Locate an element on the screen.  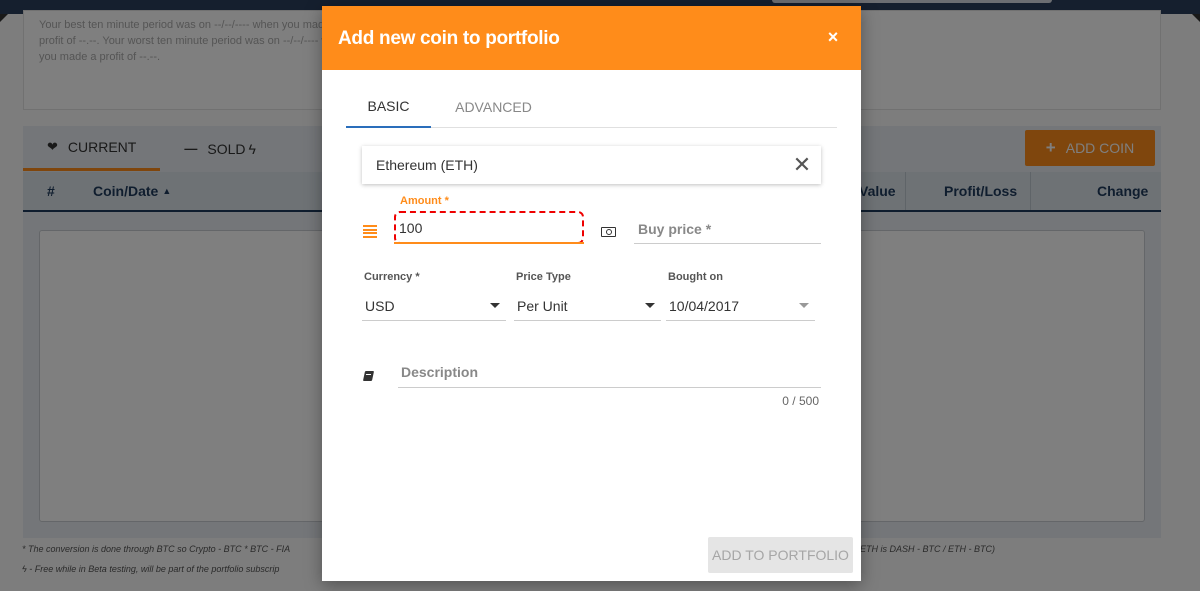
modal-title: Add new coin to portfolio is located at coordinates (449, 38).